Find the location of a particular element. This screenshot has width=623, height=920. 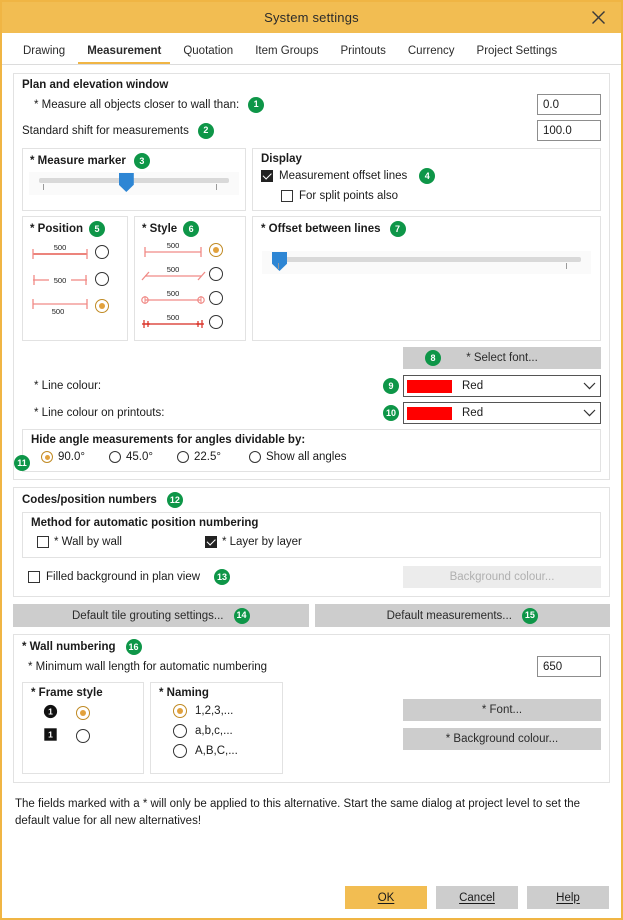

badge-4: 4 is located at coordinates (427, 176).